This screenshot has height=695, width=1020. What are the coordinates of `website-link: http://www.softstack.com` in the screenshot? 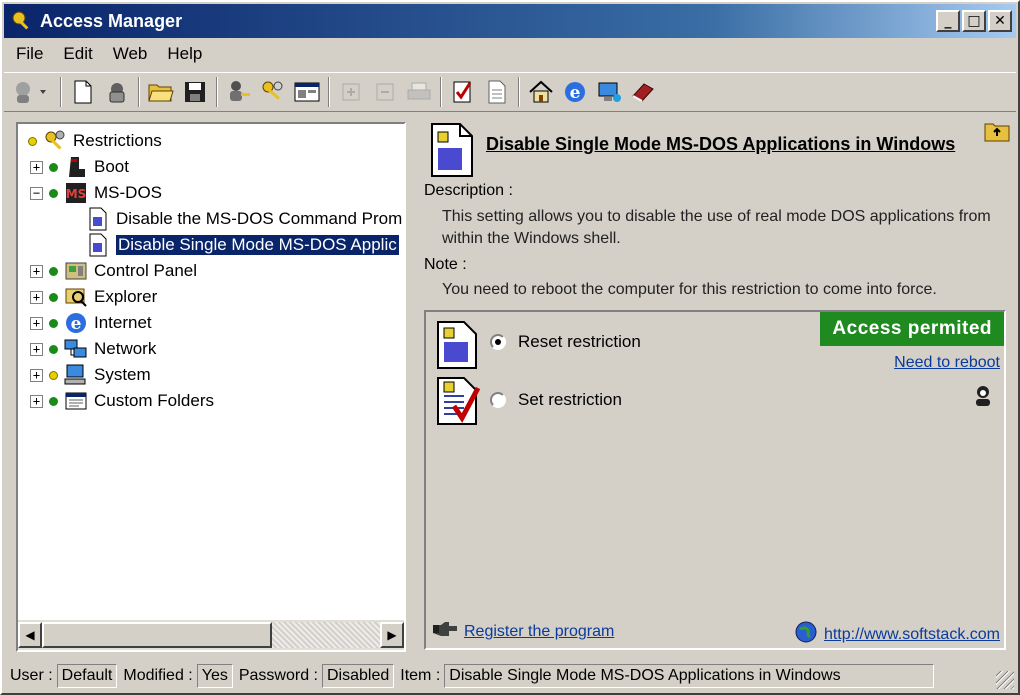 It's located at (912, 635).